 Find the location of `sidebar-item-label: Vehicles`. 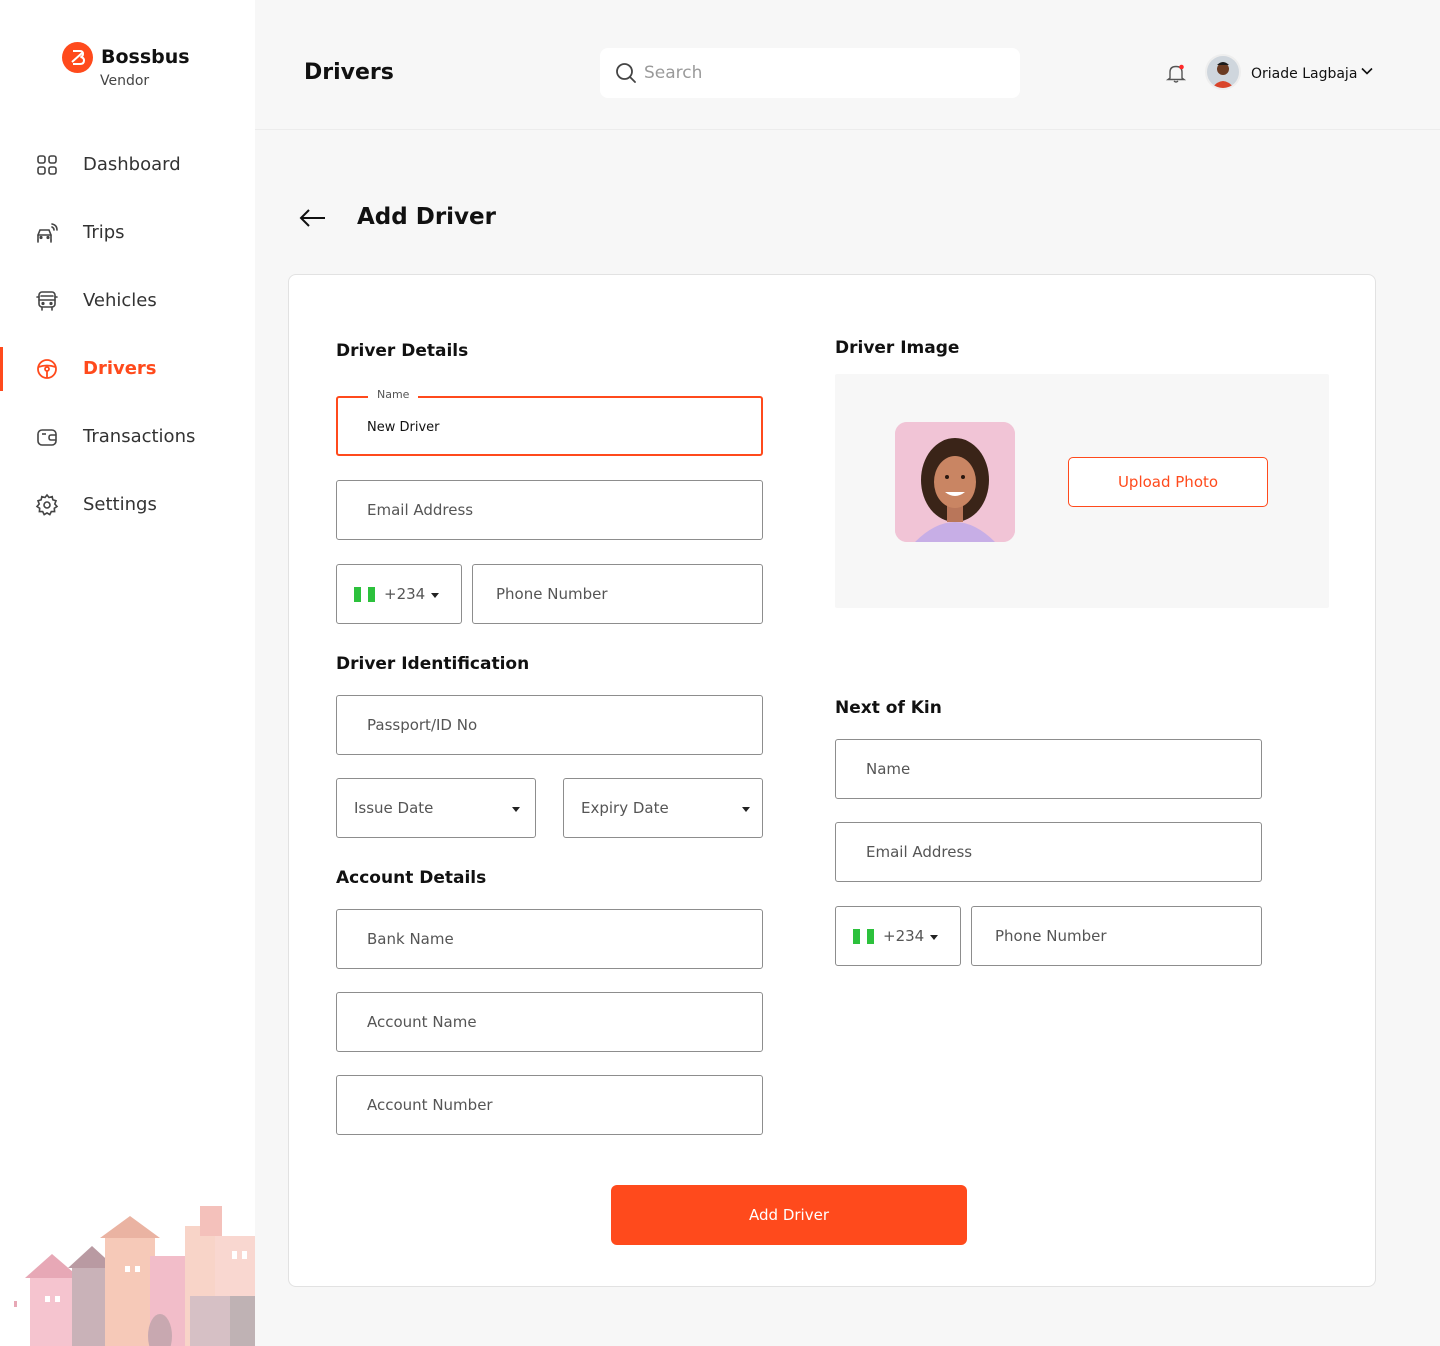

sidebar-item-label: Vehicles is located at coordinates (120, 300).